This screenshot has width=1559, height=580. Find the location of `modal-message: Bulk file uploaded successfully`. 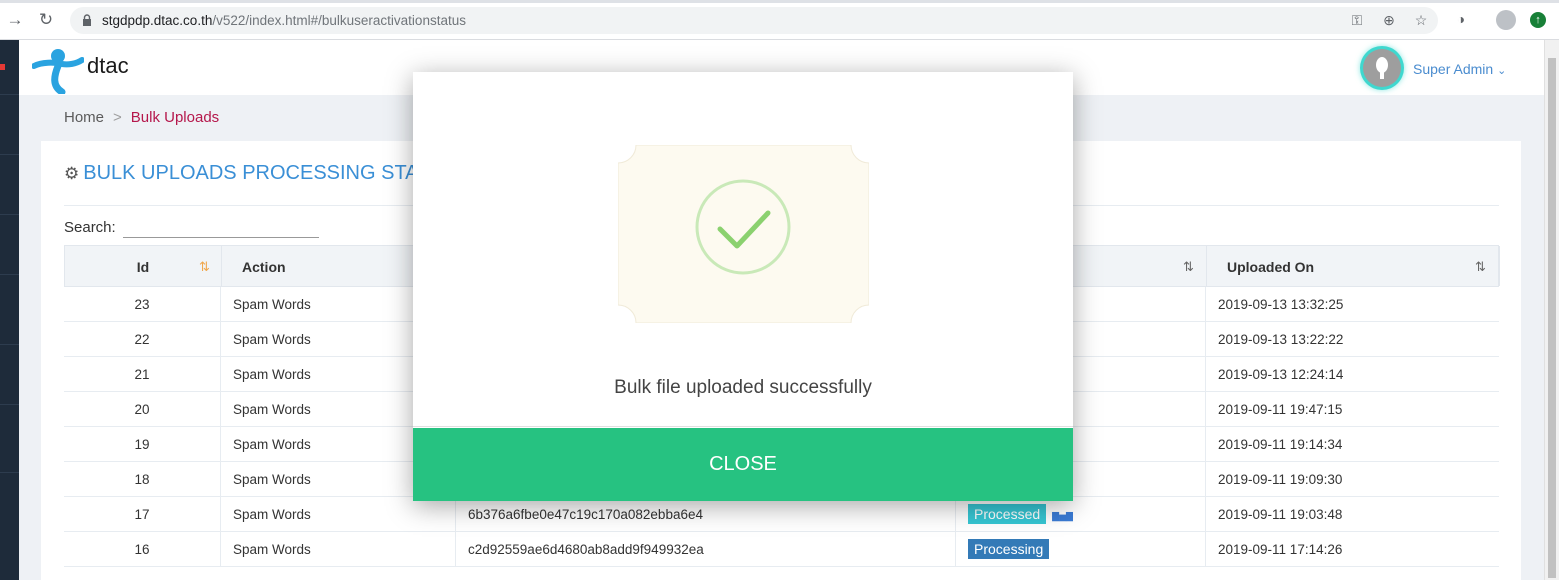

modal-message: Bulk file uploaded successfully is located at coordinates (743, 387).